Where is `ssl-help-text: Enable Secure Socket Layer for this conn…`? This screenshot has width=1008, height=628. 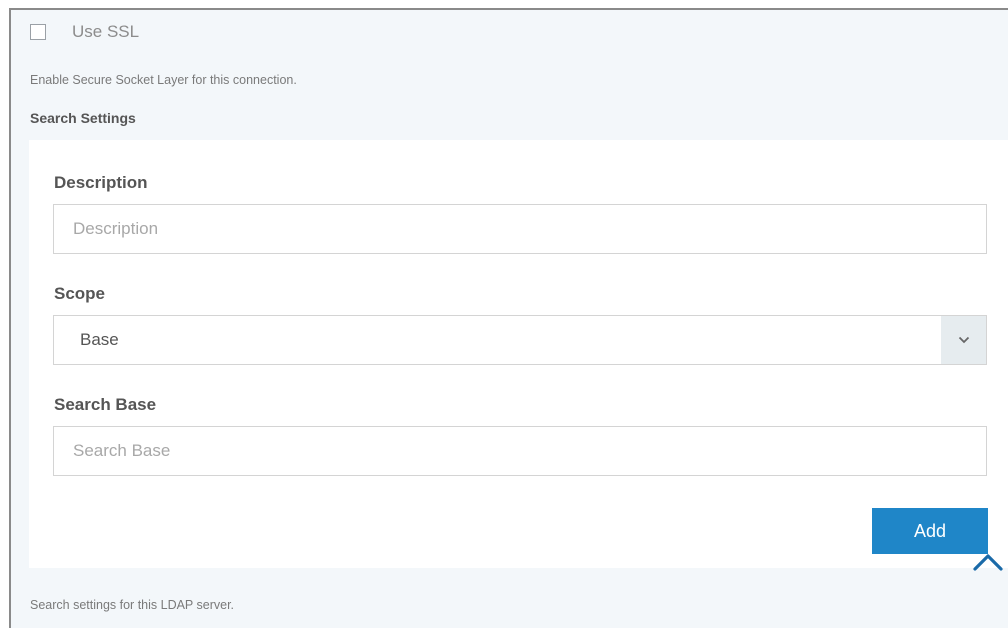 ssl-help-text: Enable Secure Socket Layer for this conn… is located at coordinates (163, 80).